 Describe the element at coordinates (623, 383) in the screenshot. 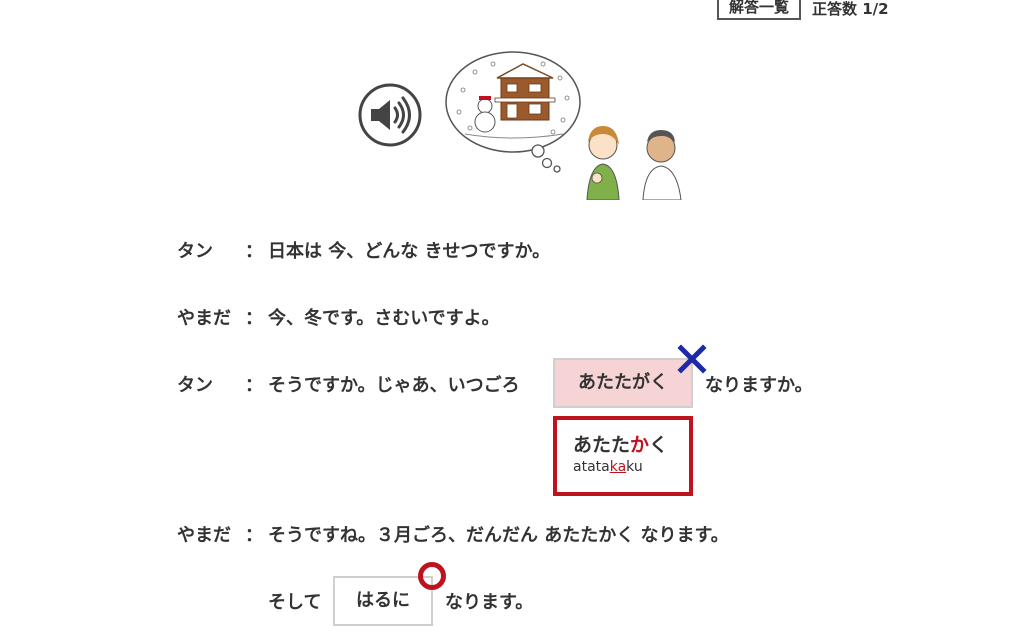

I see `answer-blank-incorrect: あたたがく` at that location.